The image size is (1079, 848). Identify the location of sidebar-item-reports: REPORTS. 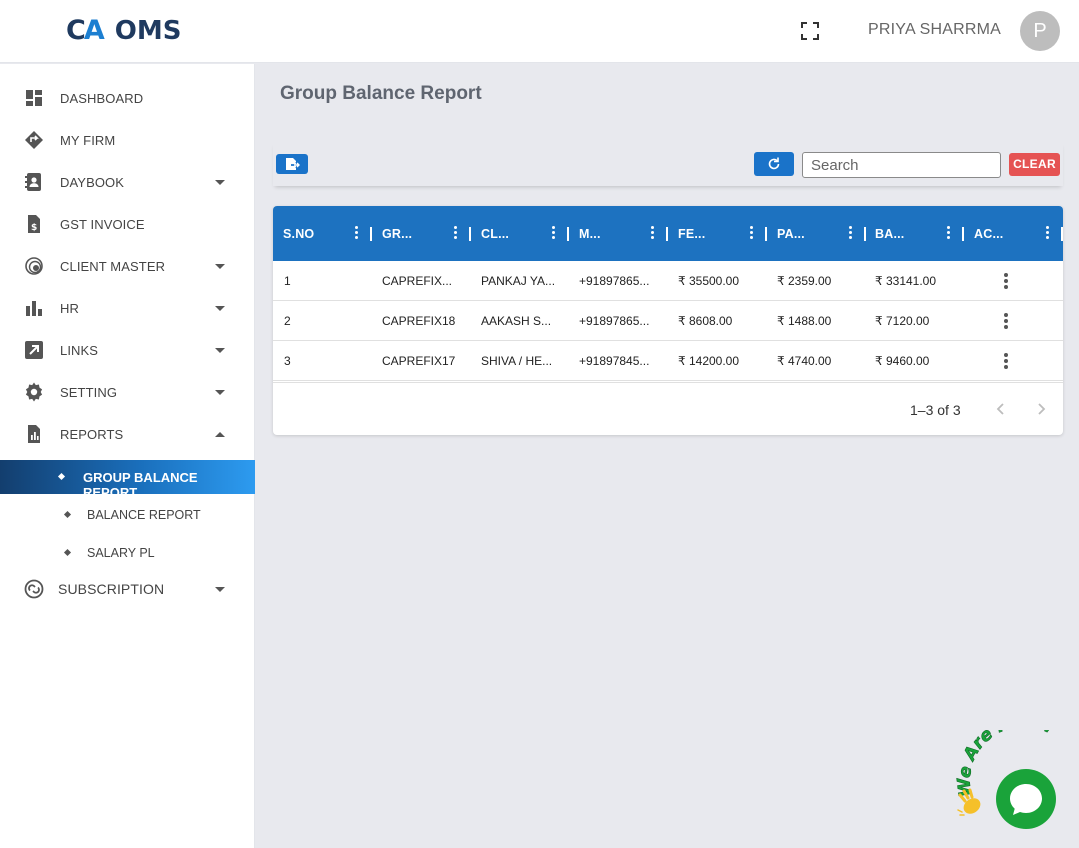
(127, 434).